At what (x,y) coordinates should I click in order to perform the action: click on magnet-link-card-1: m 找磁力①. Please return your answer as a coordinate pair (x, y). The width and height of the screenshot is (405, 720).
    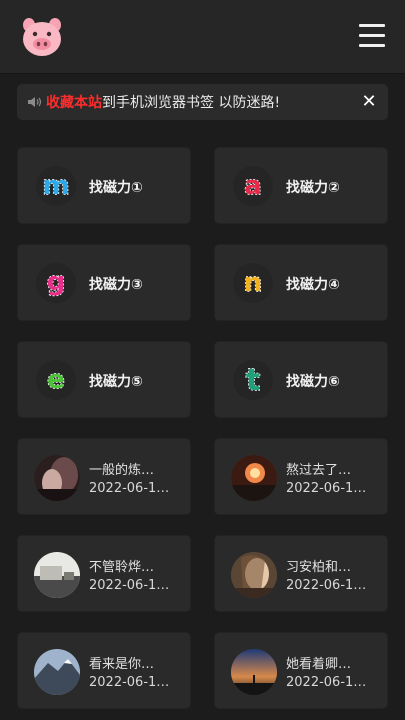
    Looking at the image, I should click on (104, 185).